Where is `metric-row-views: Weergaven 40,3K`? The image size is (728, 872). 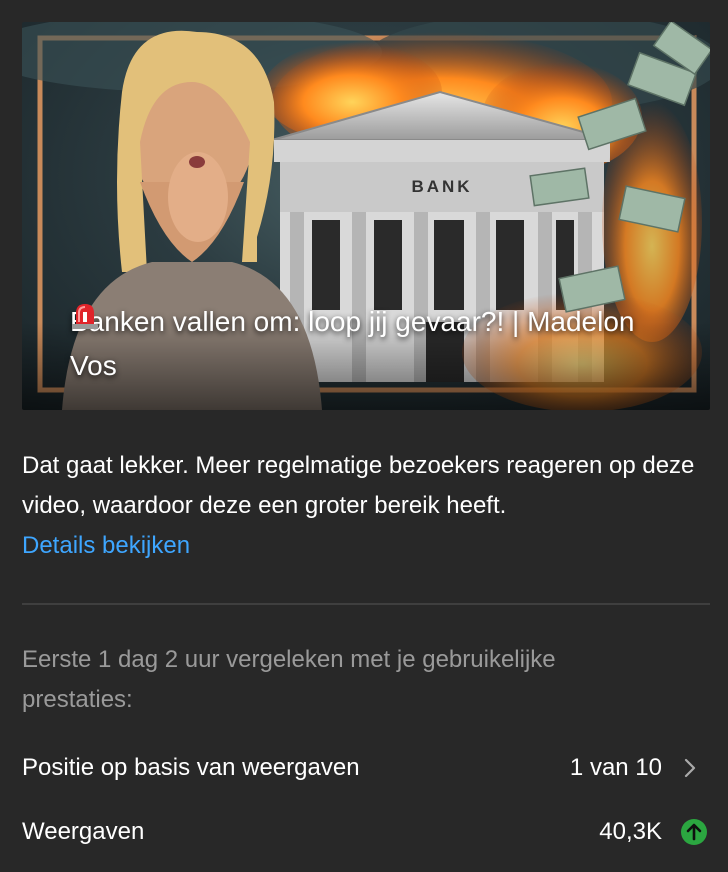
metric-row-views: Weergaven 40,3K is located at coordinates (366, 832).